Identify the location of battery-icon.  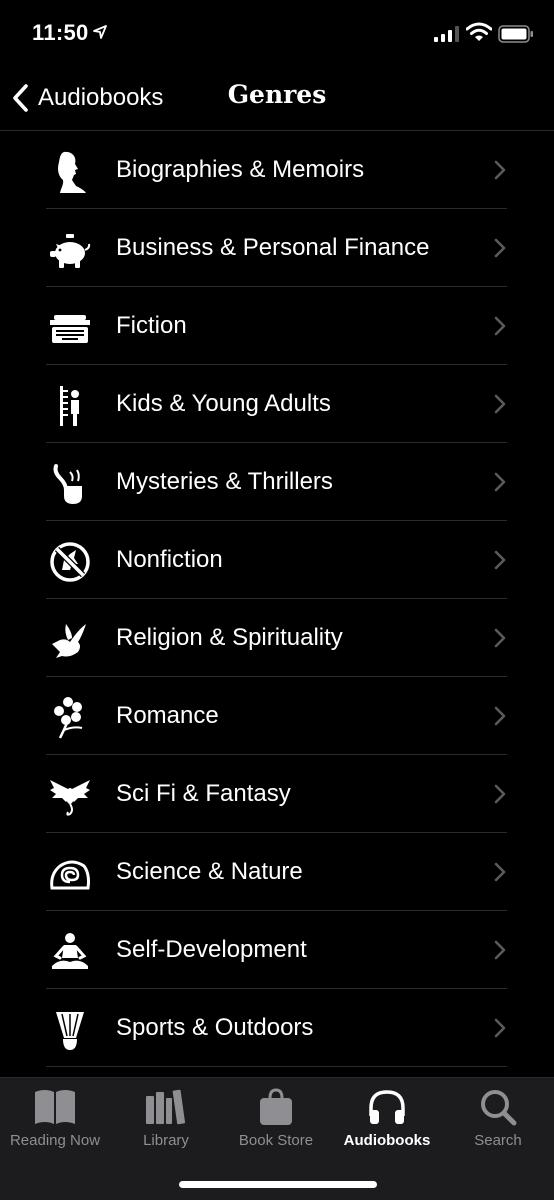
(515, 34).